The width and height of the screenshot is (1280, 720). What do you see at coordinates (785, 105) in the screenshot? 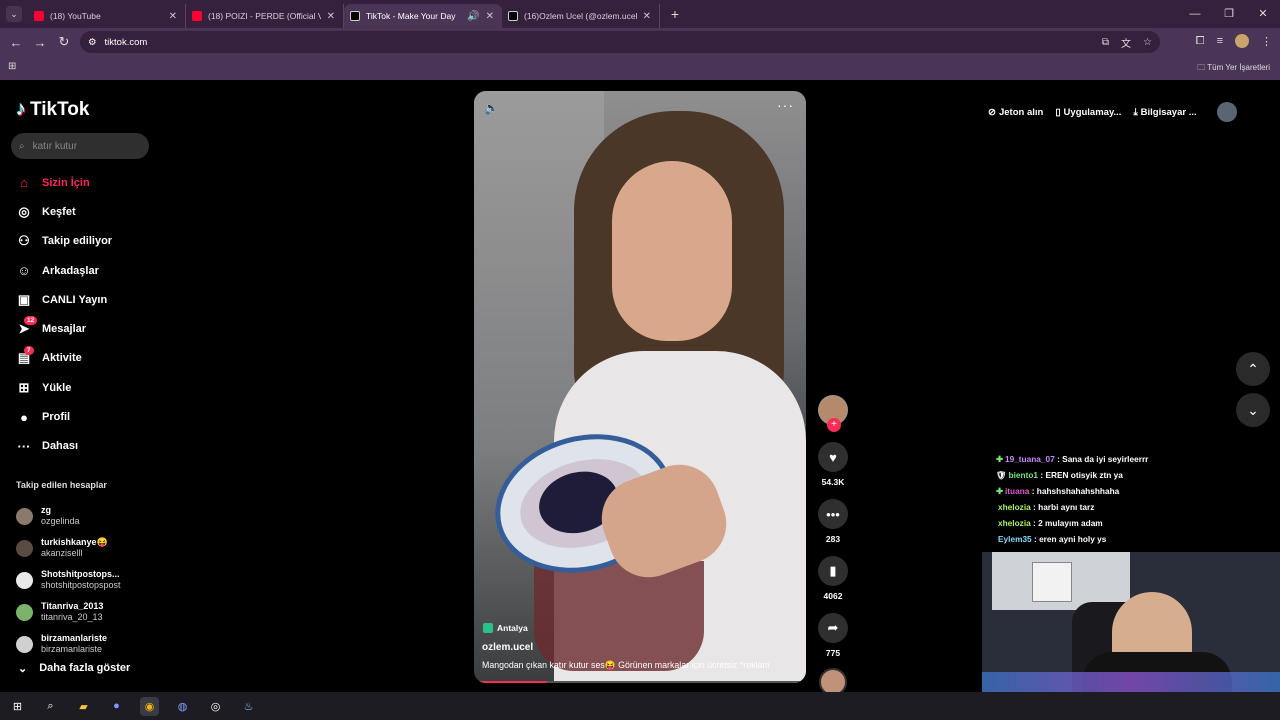
I see `video-more-icon: ···` at bounding box center [785, 105].